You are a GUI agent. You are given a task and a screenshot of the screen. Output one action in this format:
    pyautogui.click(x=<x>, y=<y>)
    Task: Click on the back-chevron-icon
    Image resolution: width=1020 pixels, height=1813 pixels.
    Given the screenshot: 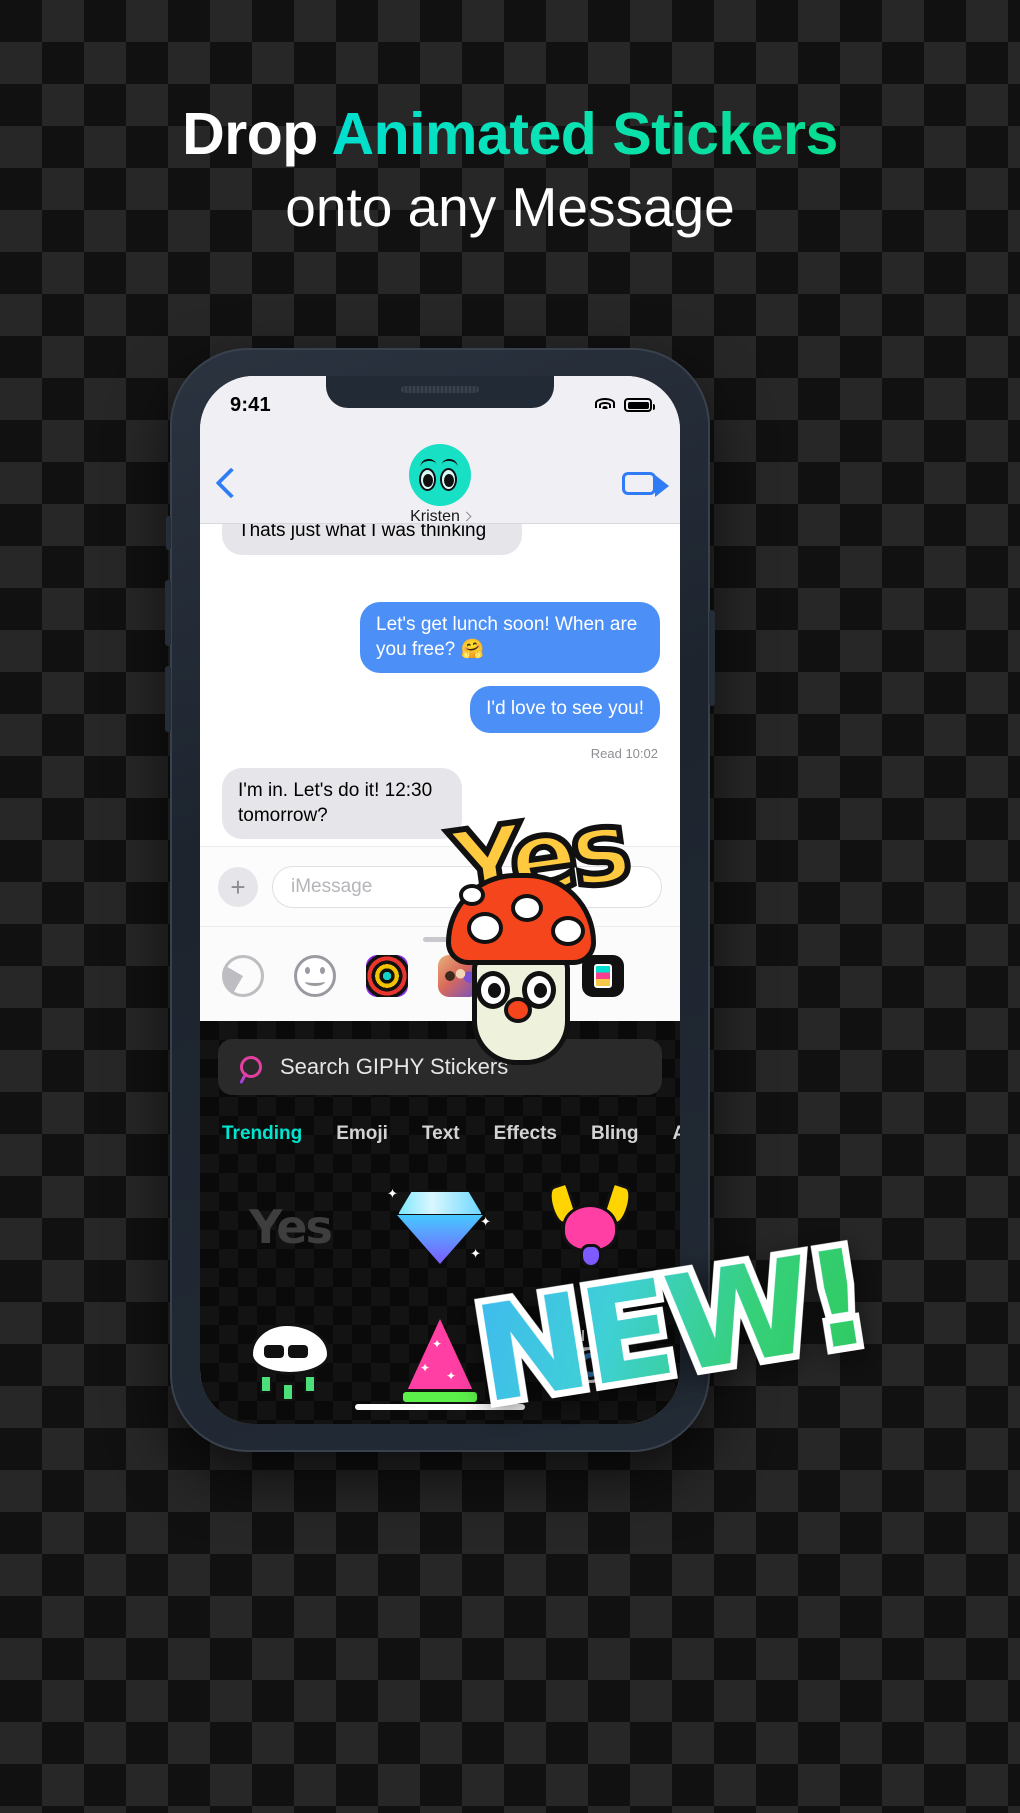 What is the action you would take?
    pyautogui.click(x=231, y=483)
    